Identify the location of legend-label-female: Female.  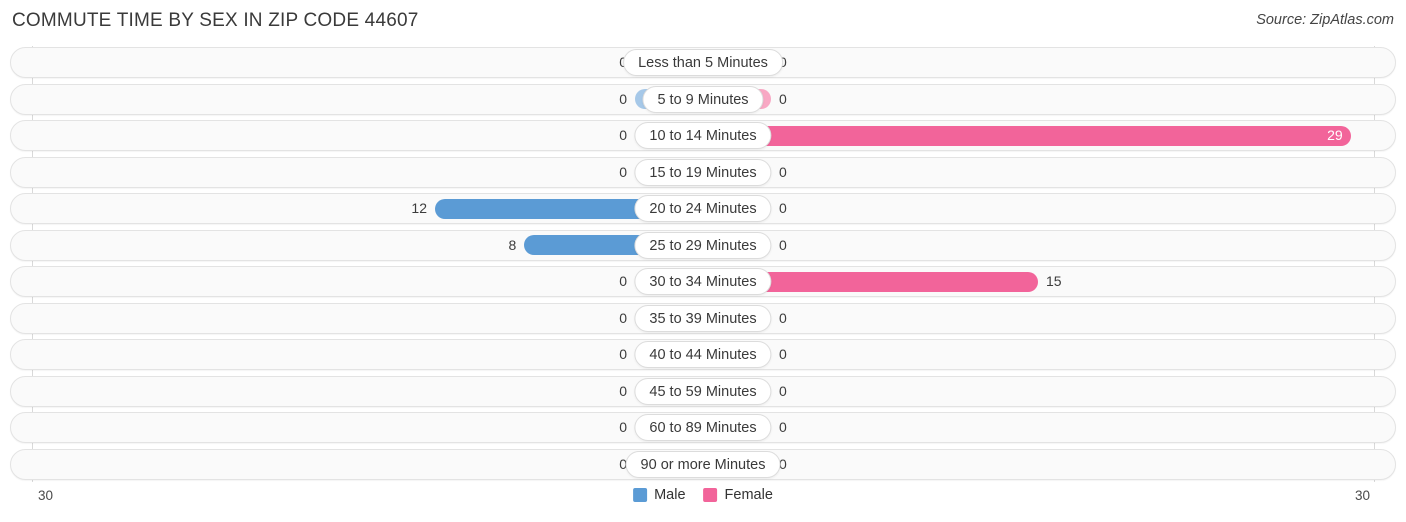
(748, 495).